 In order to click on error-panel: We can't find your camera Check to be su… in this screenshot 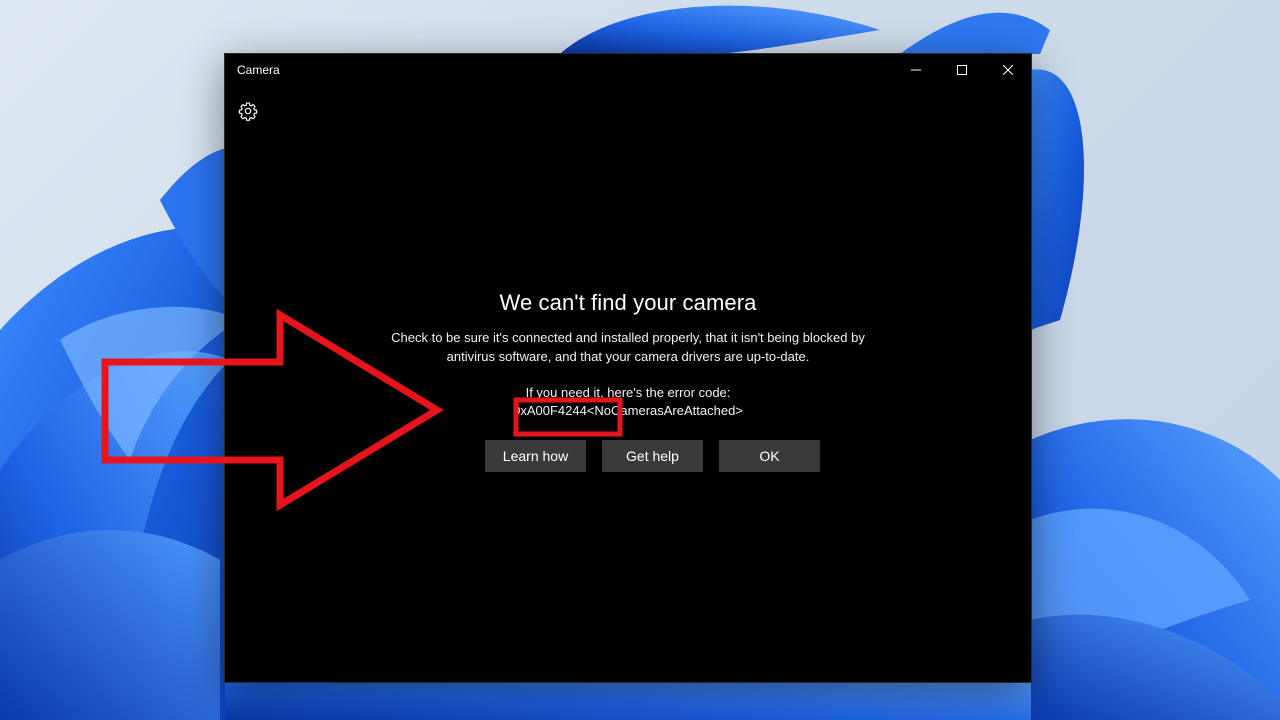, I will do `click(628, 355)`.